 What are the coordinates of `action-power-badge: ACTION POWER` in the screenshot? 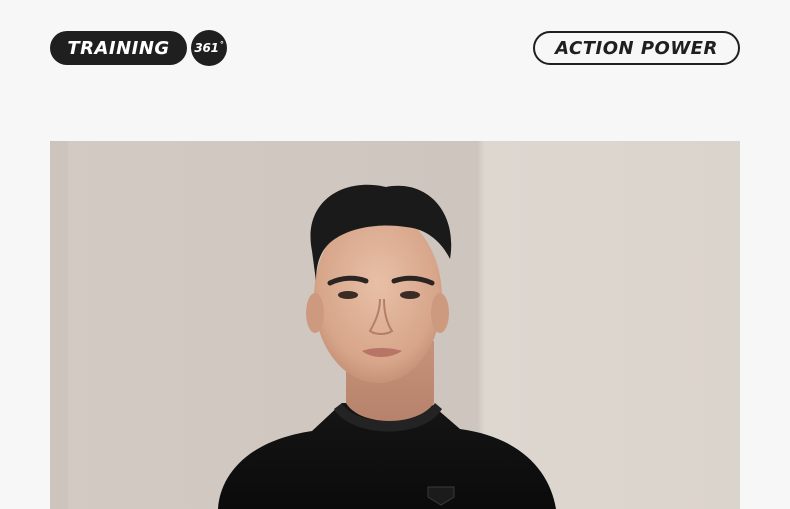 It's located at (636, 48).